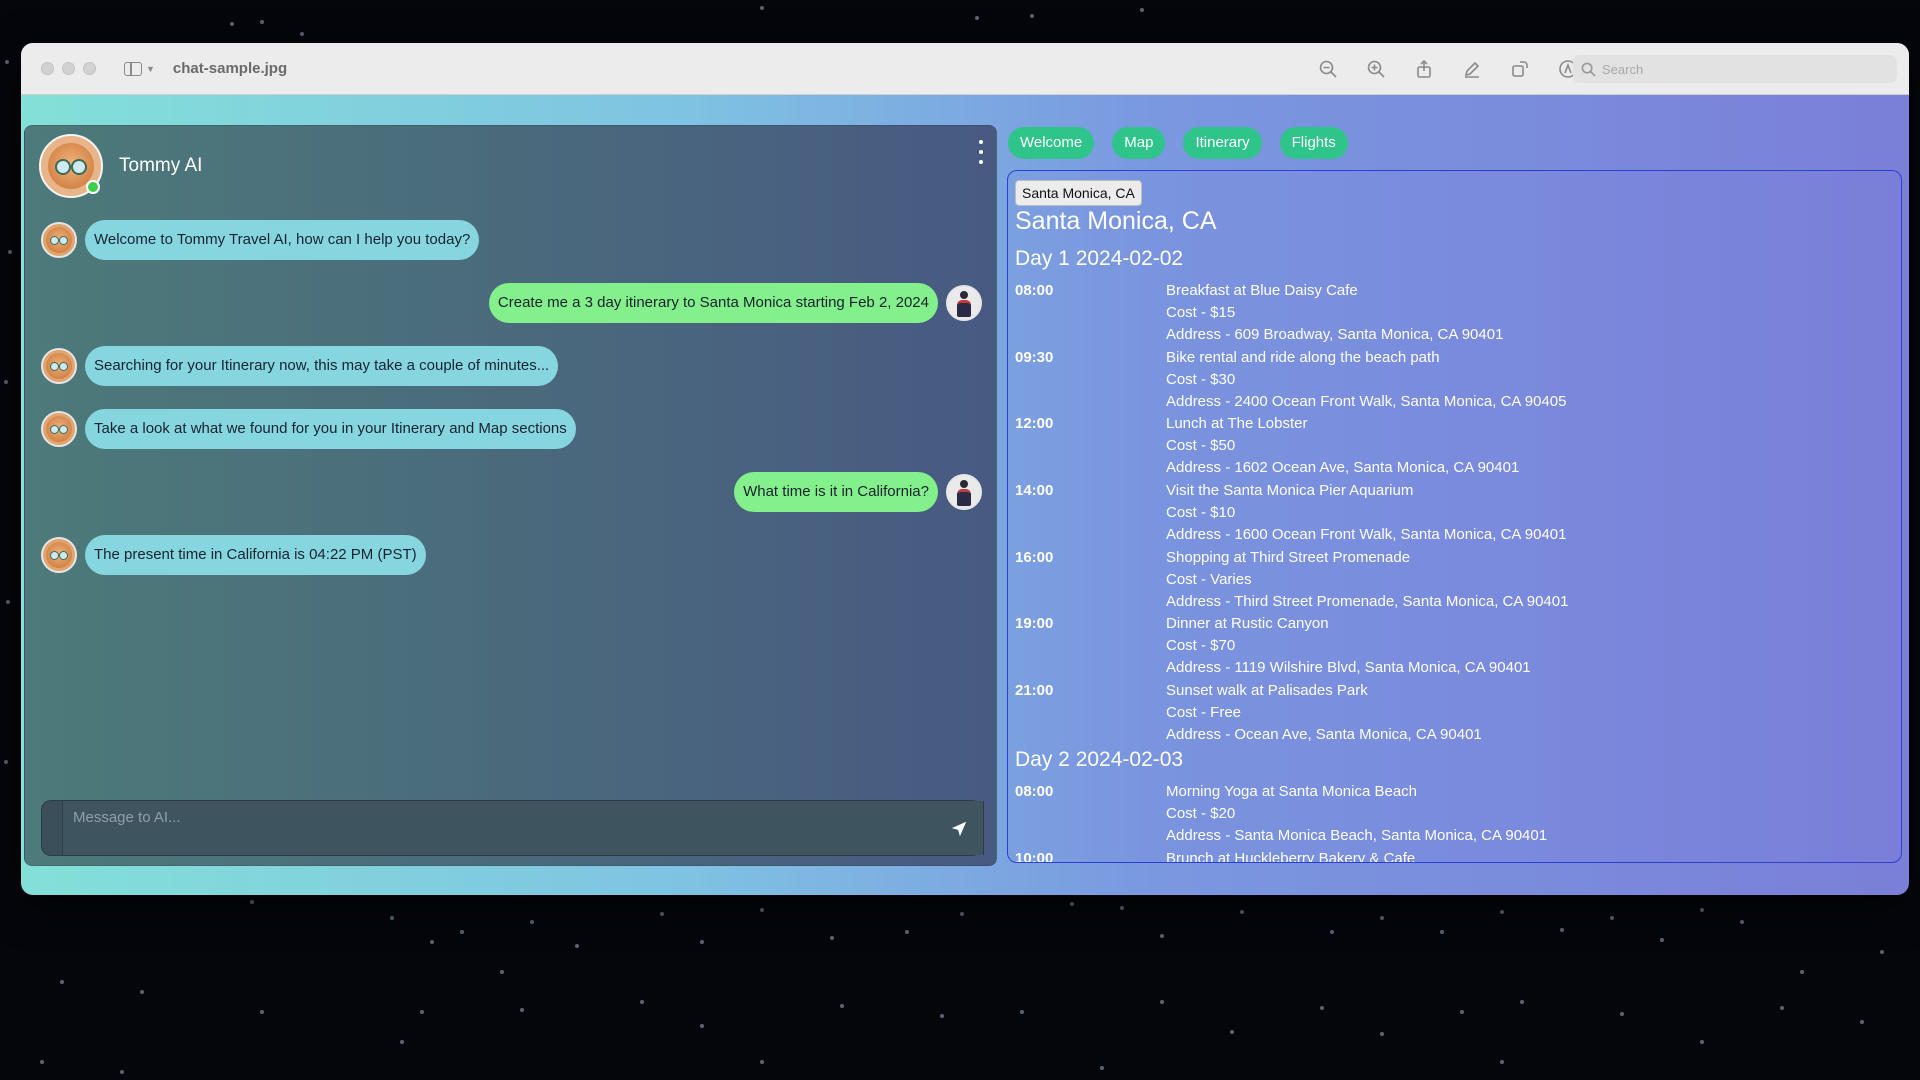 This screenshot has width=1920, height=1080. Describe the element at coordinates (981, 152) in the screenshot. I see `chat-menu-button` at that location.